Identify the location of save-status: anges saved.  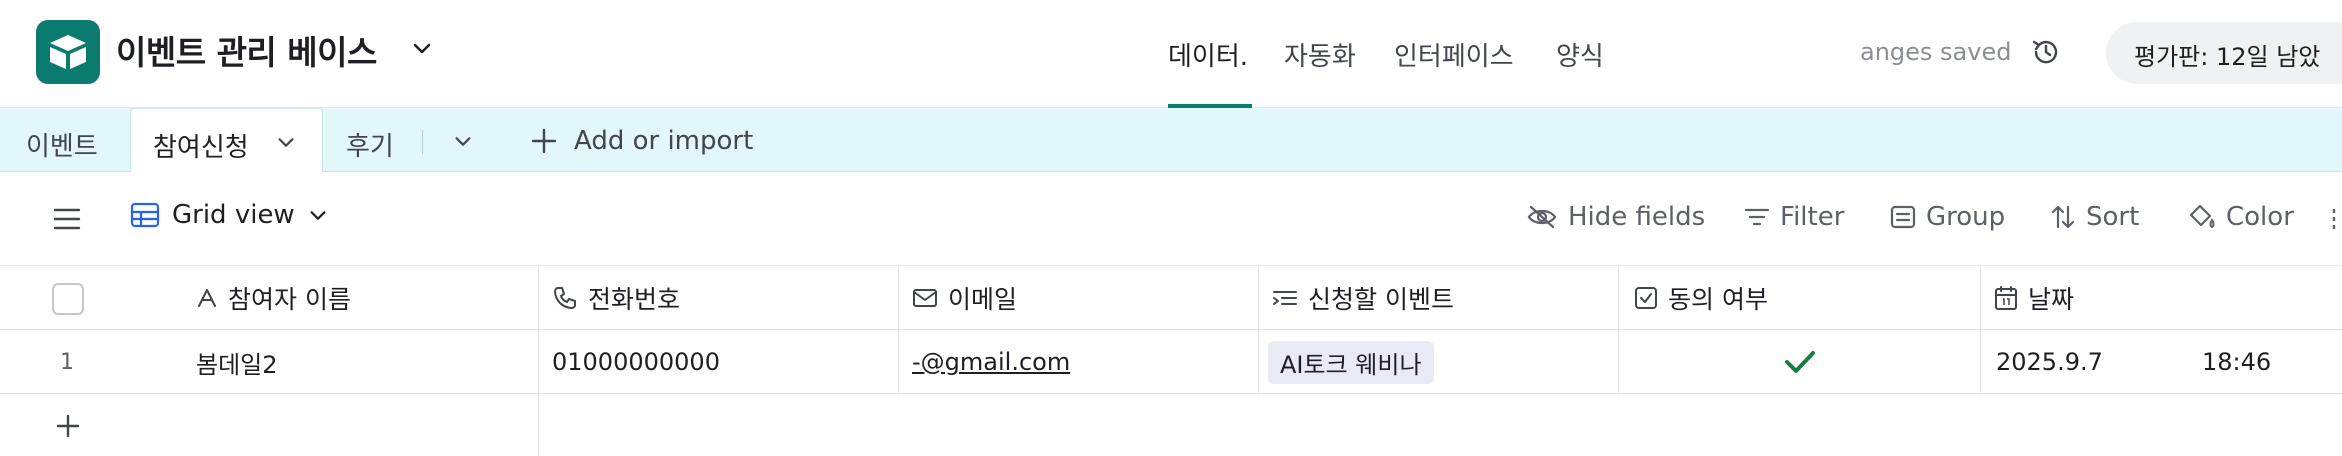
(1936, 52).